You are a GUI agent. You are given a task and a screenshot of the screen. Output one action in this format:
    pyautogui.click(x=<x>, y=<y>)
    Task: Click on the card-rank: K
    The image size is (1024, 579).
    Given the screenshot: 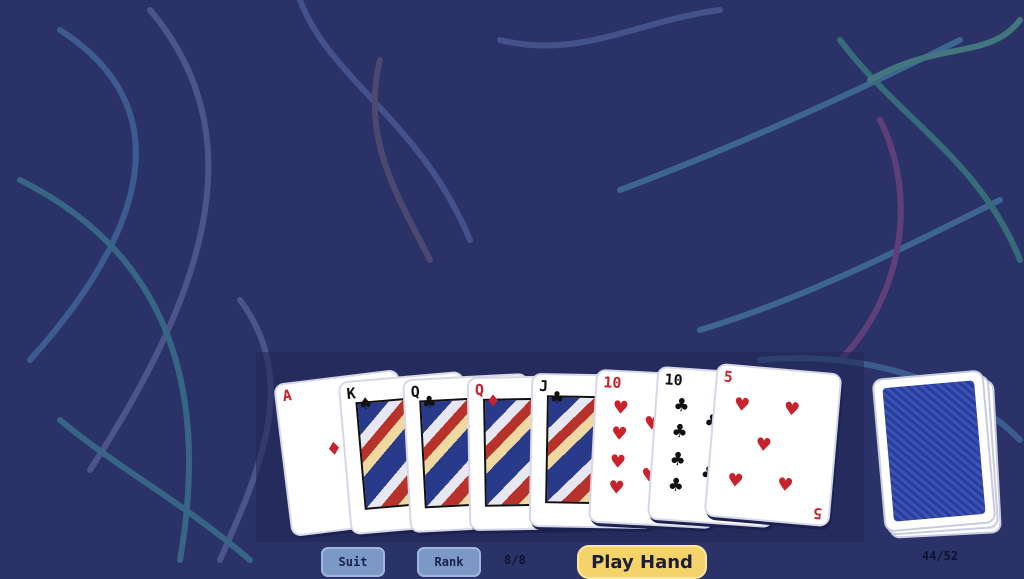 What is the action you would take?
    pyautogui.click(x=351, y=394)
    